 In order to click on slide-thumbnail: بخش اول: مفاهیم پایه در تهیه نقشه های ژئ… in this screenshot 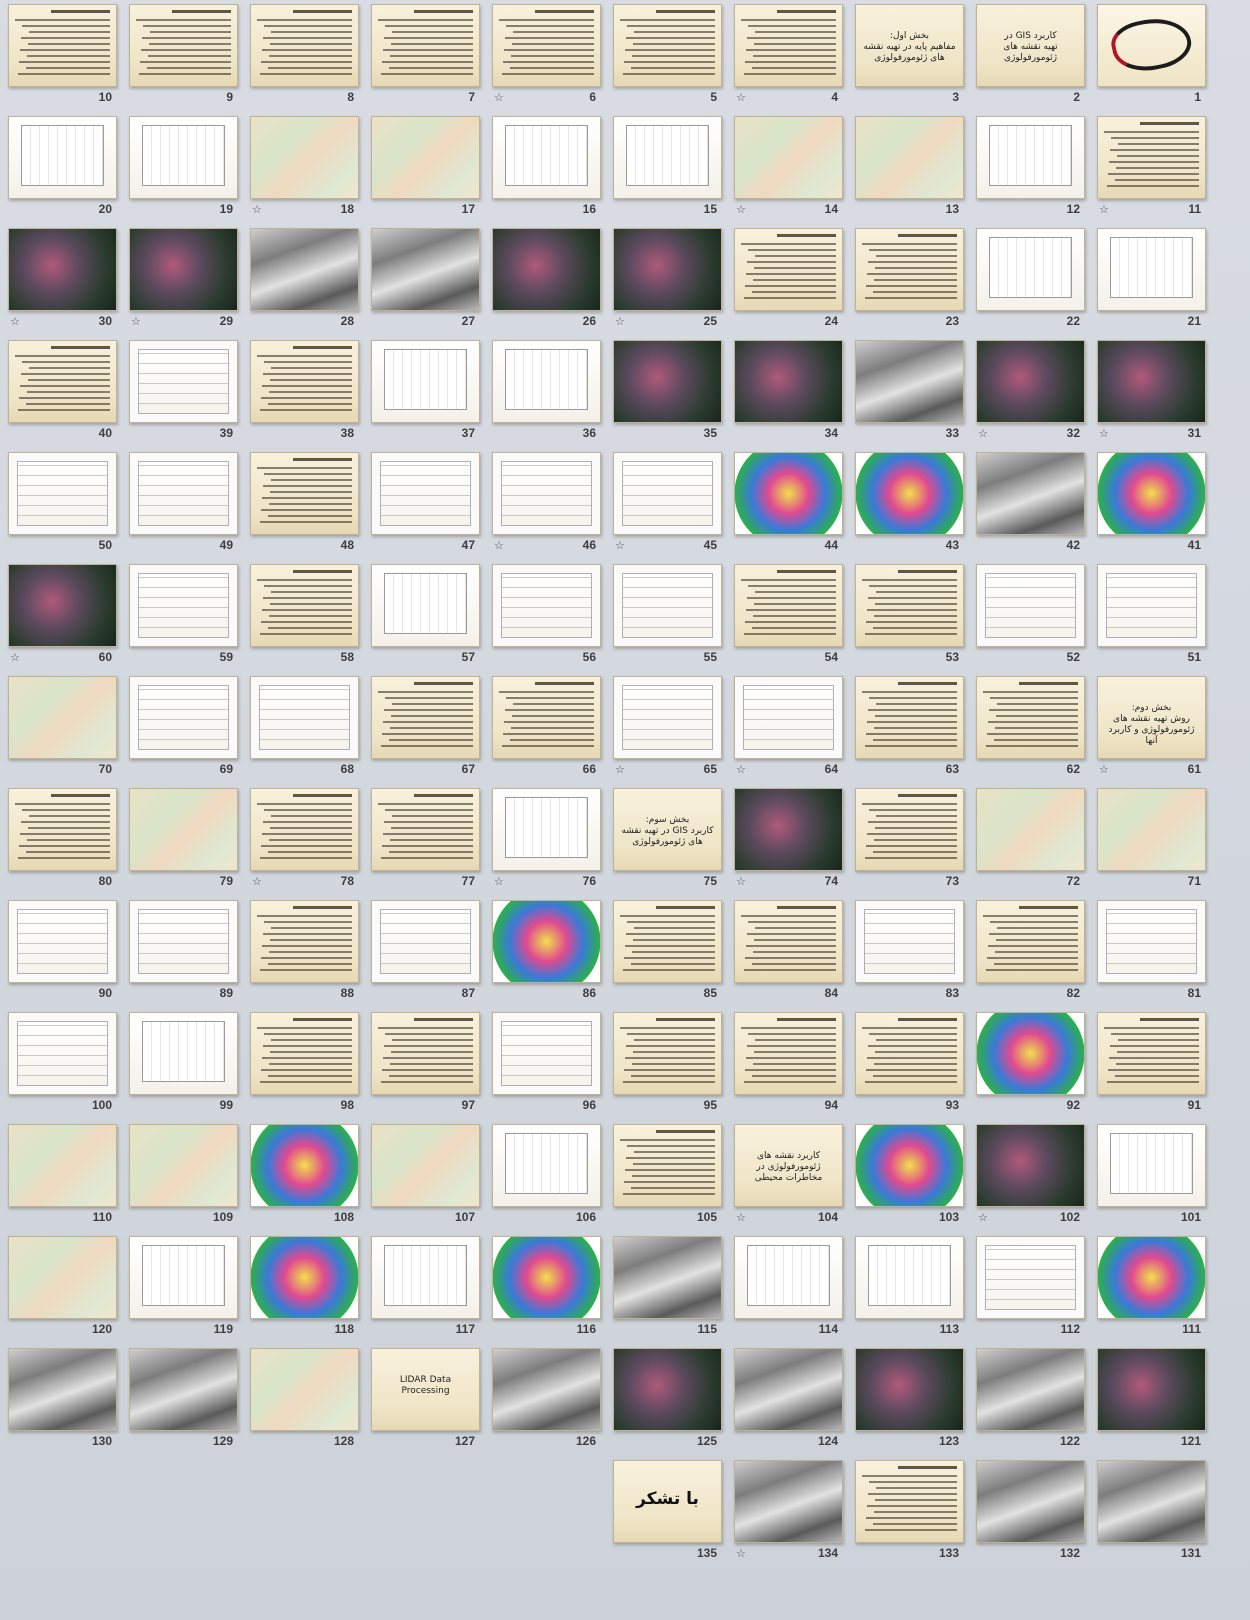, I will do `click(909, 45)`.